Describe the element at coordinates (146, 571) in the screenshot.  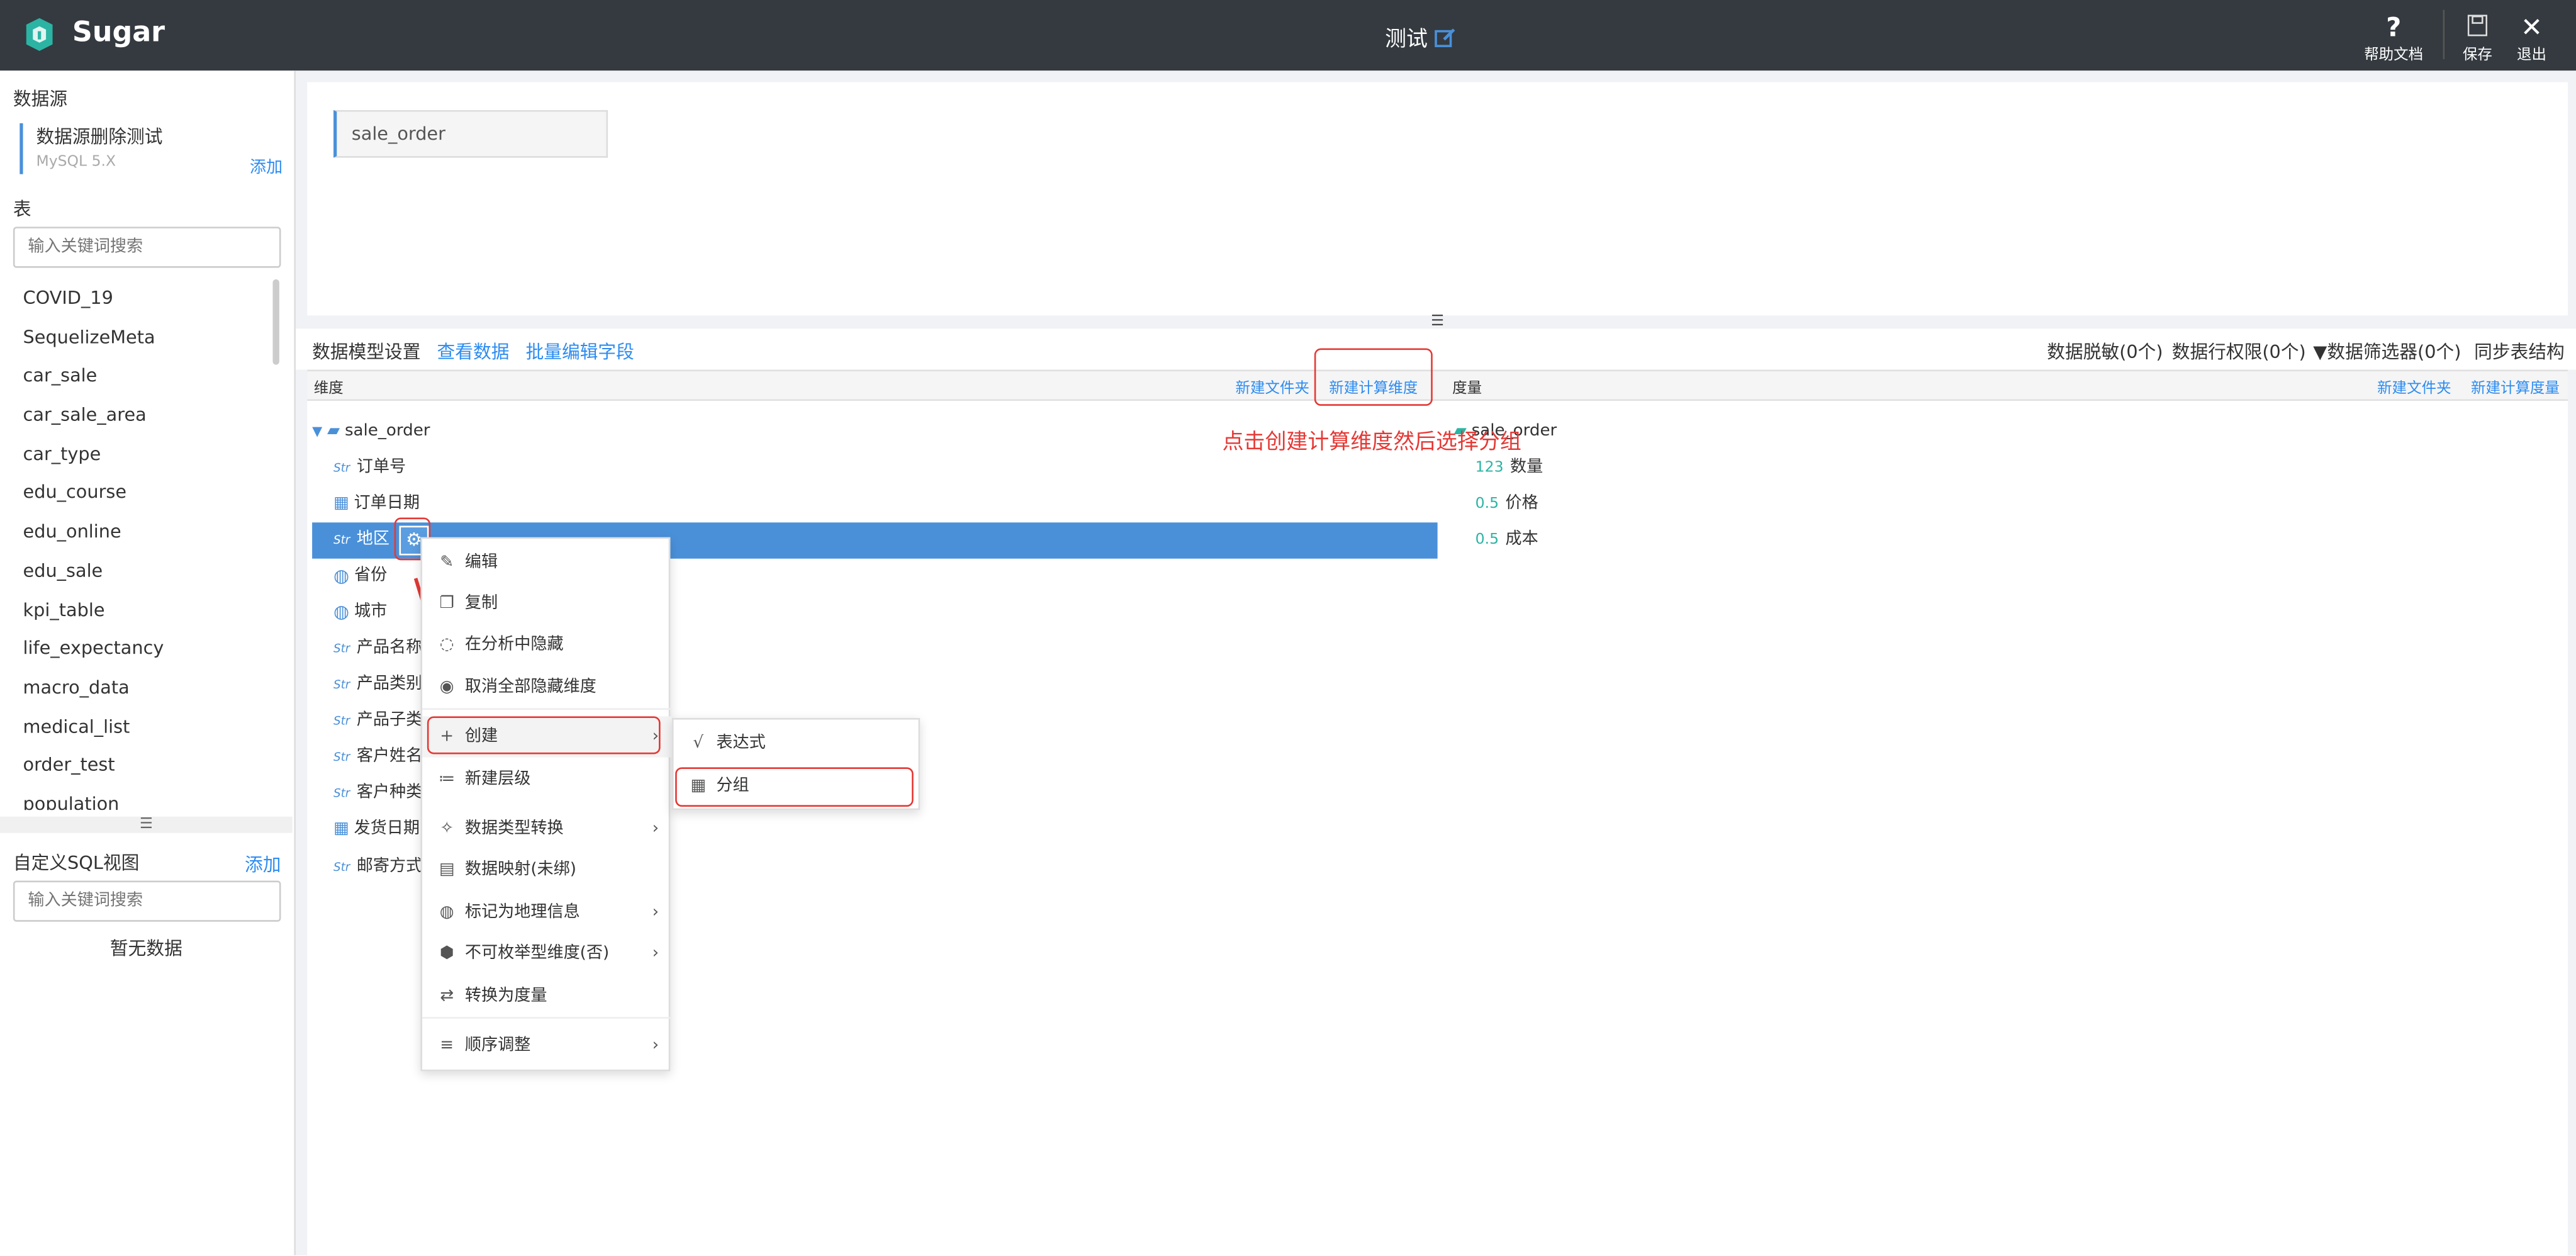
I see `table-list-item: edu_sale` at that location.